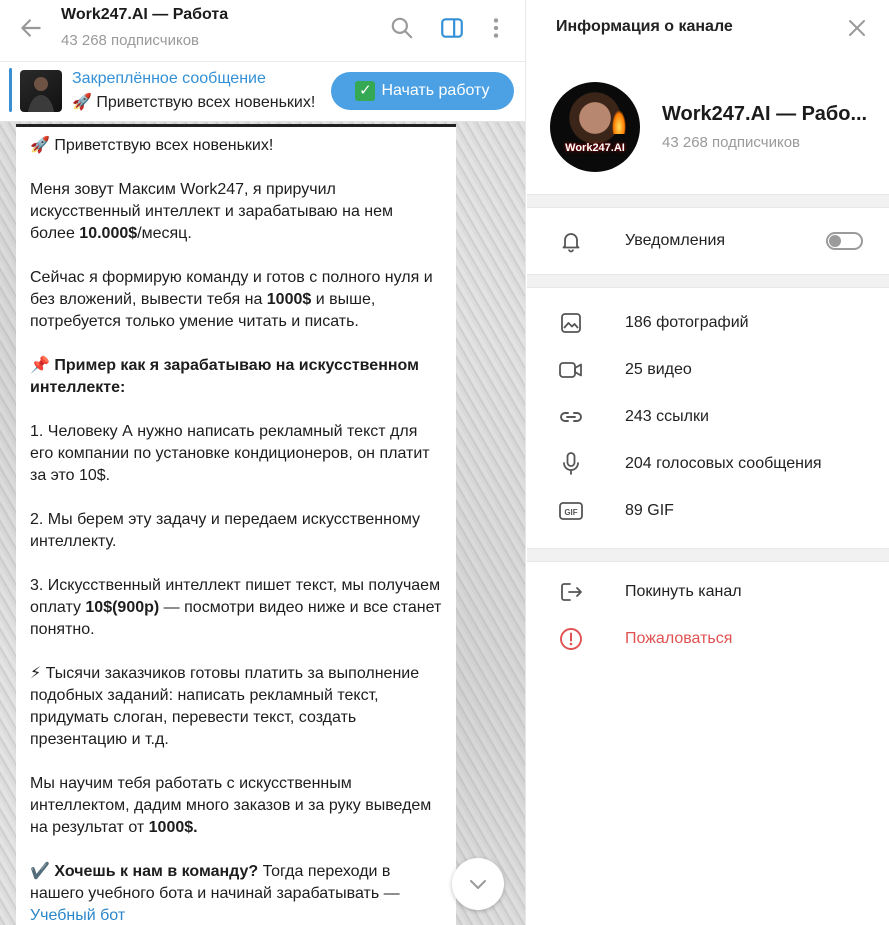  What do you see at coordinates (679, 638) in the screenshot?
I see `report-label: Пожаловаться` at bounding box center [679, 638].